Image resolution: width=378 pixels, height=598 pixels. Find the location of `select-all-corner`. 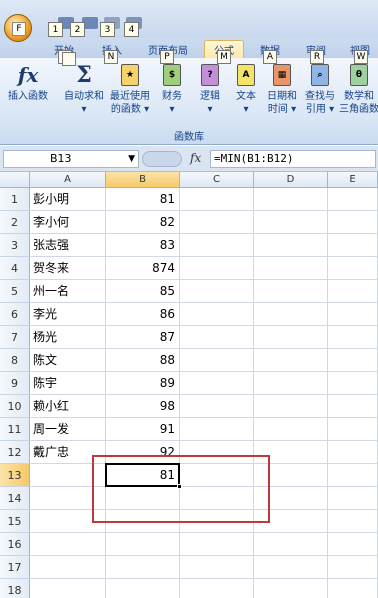

select-all-corner is located at coordinates (15, 180).